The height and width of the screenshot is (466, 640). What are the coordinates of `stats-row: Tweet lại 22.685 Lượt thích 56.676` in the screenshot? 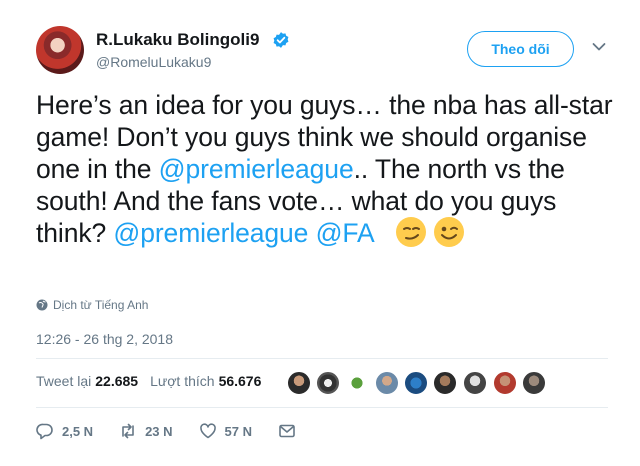 It's located at (148, 381).